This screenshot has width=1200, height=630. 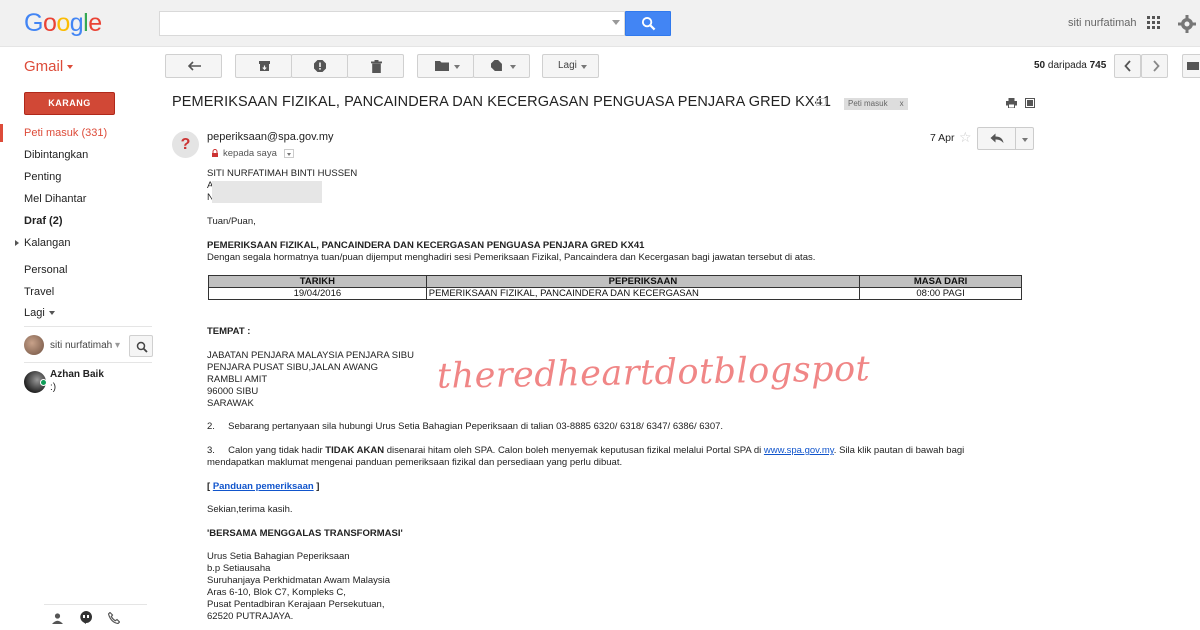 What do you see at coordinates (1030, 103) in the screenshot?
I see `open-in-new-window-icon` at bounding box center [1030, 103].